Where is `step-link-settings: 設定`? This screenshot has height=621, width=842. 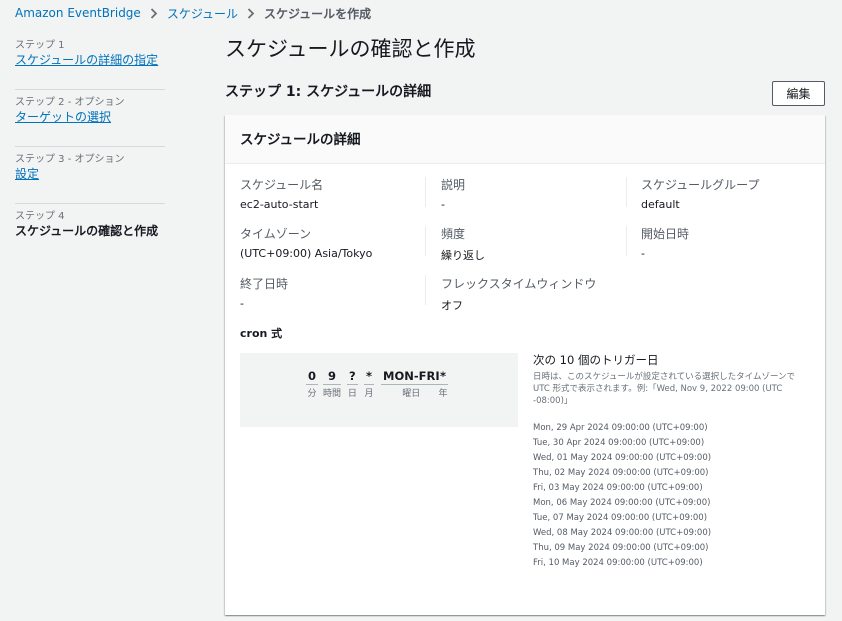
step-link-settings: 設定 is located at coordinates (27, 173).